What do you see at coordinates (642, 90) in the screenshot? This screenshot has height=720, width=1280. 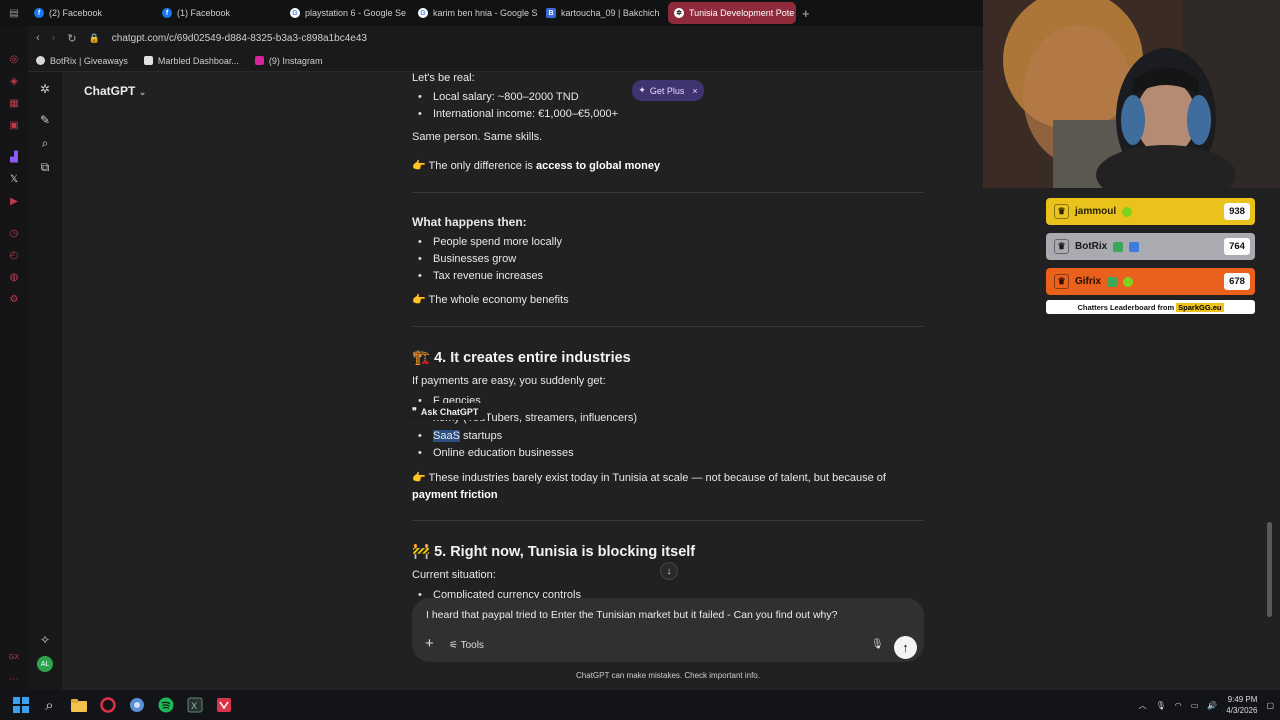 I see `sparkle-icon: ✦` at bounding box center [642, 90].